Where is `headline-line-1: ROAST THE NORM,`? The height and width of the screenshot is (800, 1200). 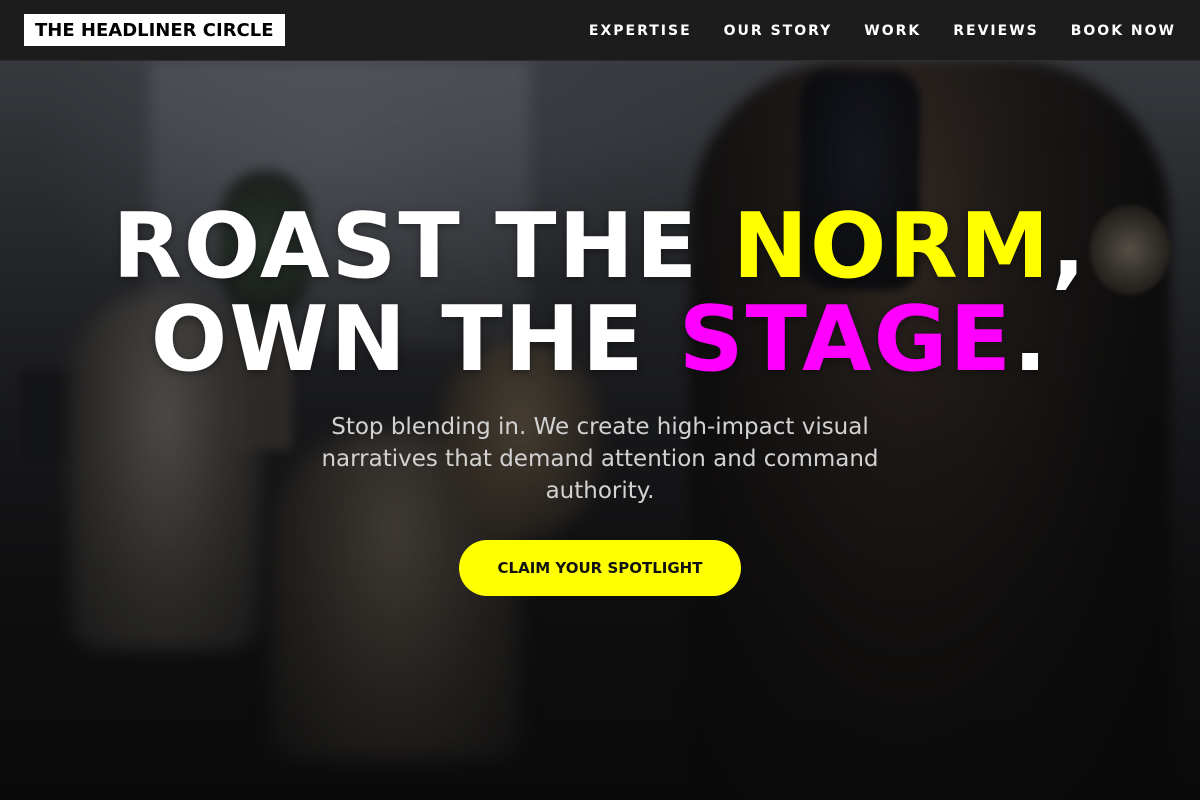 headline-line-1: ROAST THE NORM, is located at coordinates (600, 246).